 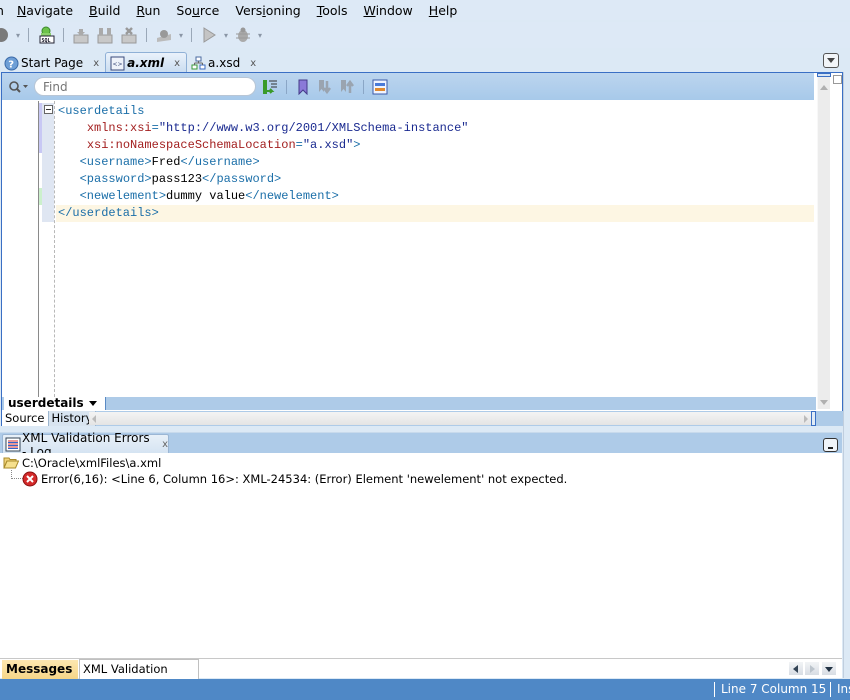 I want to click on menu-window: Window, so click(x=387, y=10).